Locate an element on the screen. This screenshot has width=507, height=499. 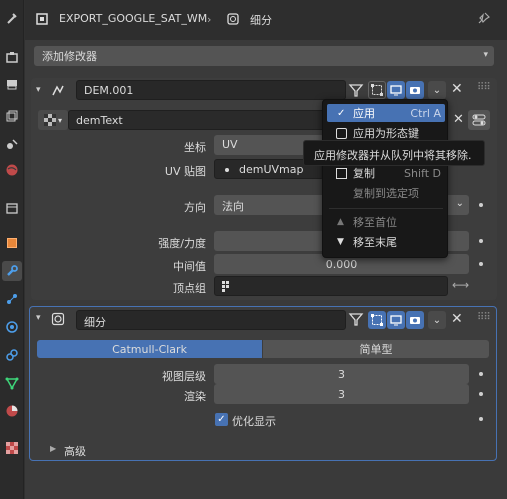
optimal-display-label: 优化显示 is located at coordinates (254, 421).